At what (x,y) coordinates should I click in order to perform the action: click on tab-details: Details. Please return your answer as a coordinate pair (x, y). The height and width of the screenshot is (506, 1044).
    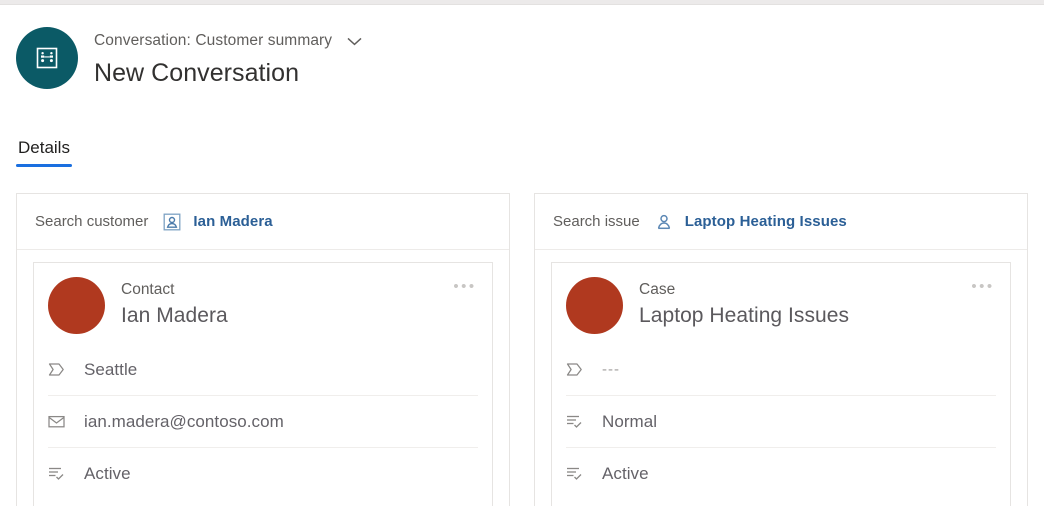
    Looking at the image, I should click on (44, 152).